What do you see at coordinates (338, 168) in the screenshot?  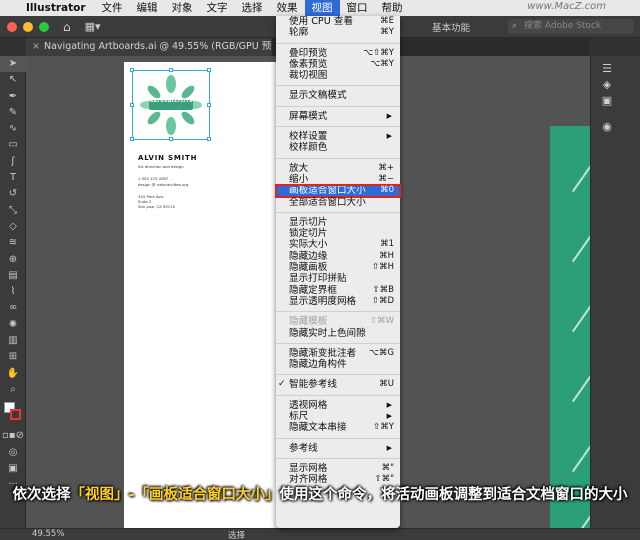 I see `view-menu-item: 放大 ⌘+` at bounding box center [338, 168].